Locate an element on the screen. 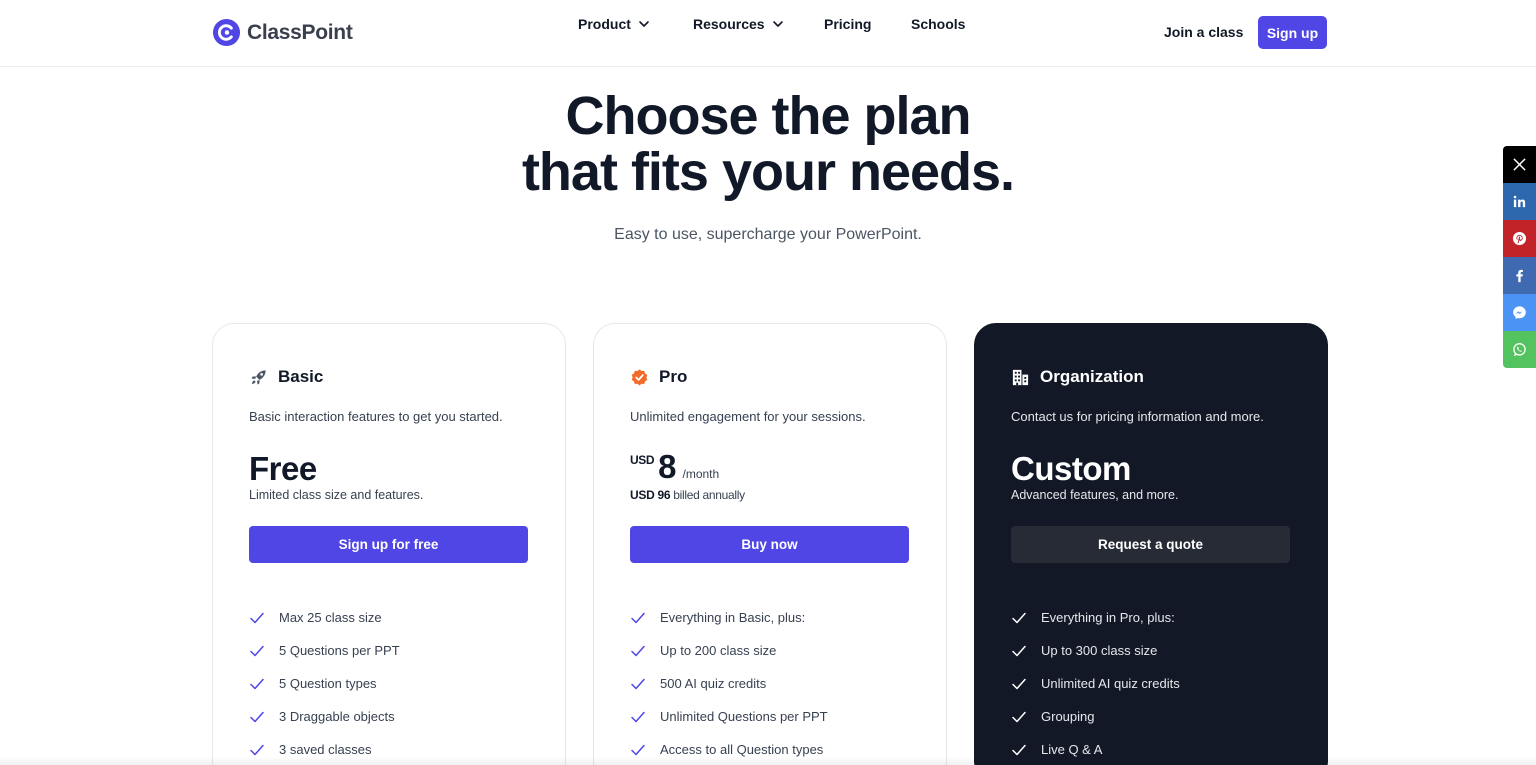 This screenshot has width=1536, height=765. plan-description: Unlimited engagement for your sessions. is located at coordinates (748, 416).